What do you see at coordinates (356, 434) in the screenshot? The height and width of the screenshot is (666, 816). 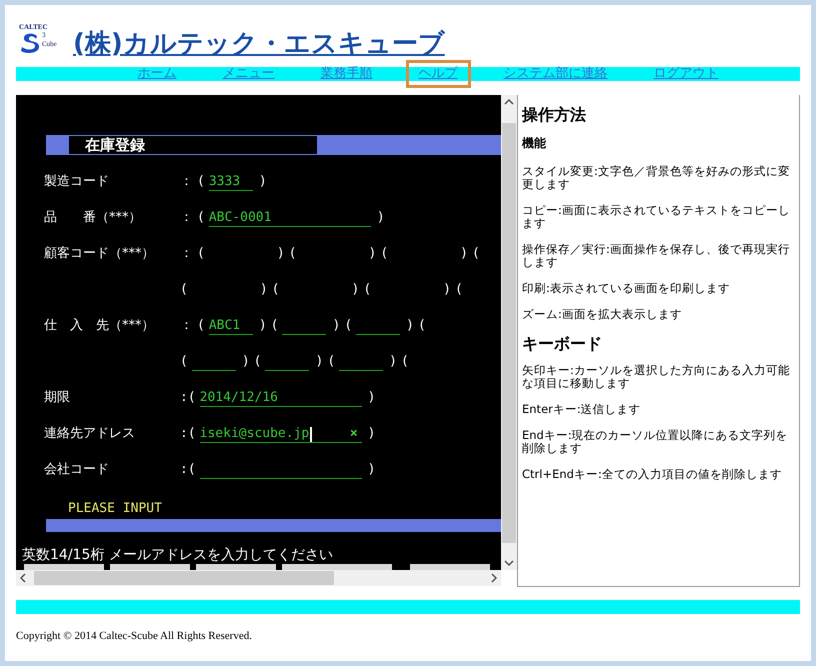 I see `clear-mark: ×` at bounding box center [356, 434].